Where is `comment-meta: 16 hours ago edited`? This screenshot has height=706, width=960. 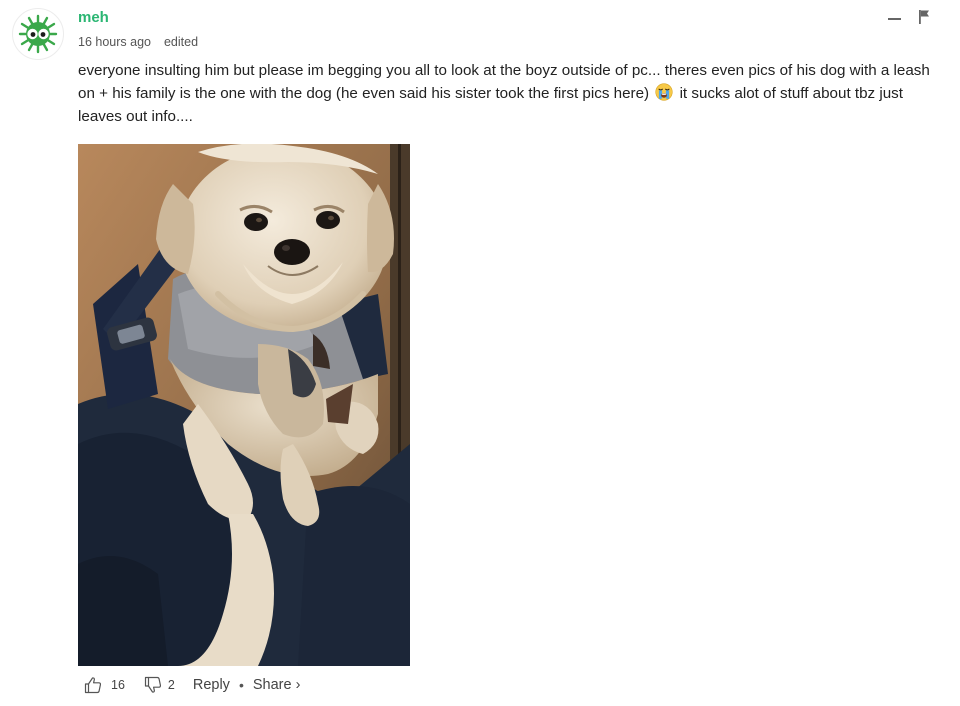 comment-meta: 16 hours ago edited is located at coordinates (138, 42).